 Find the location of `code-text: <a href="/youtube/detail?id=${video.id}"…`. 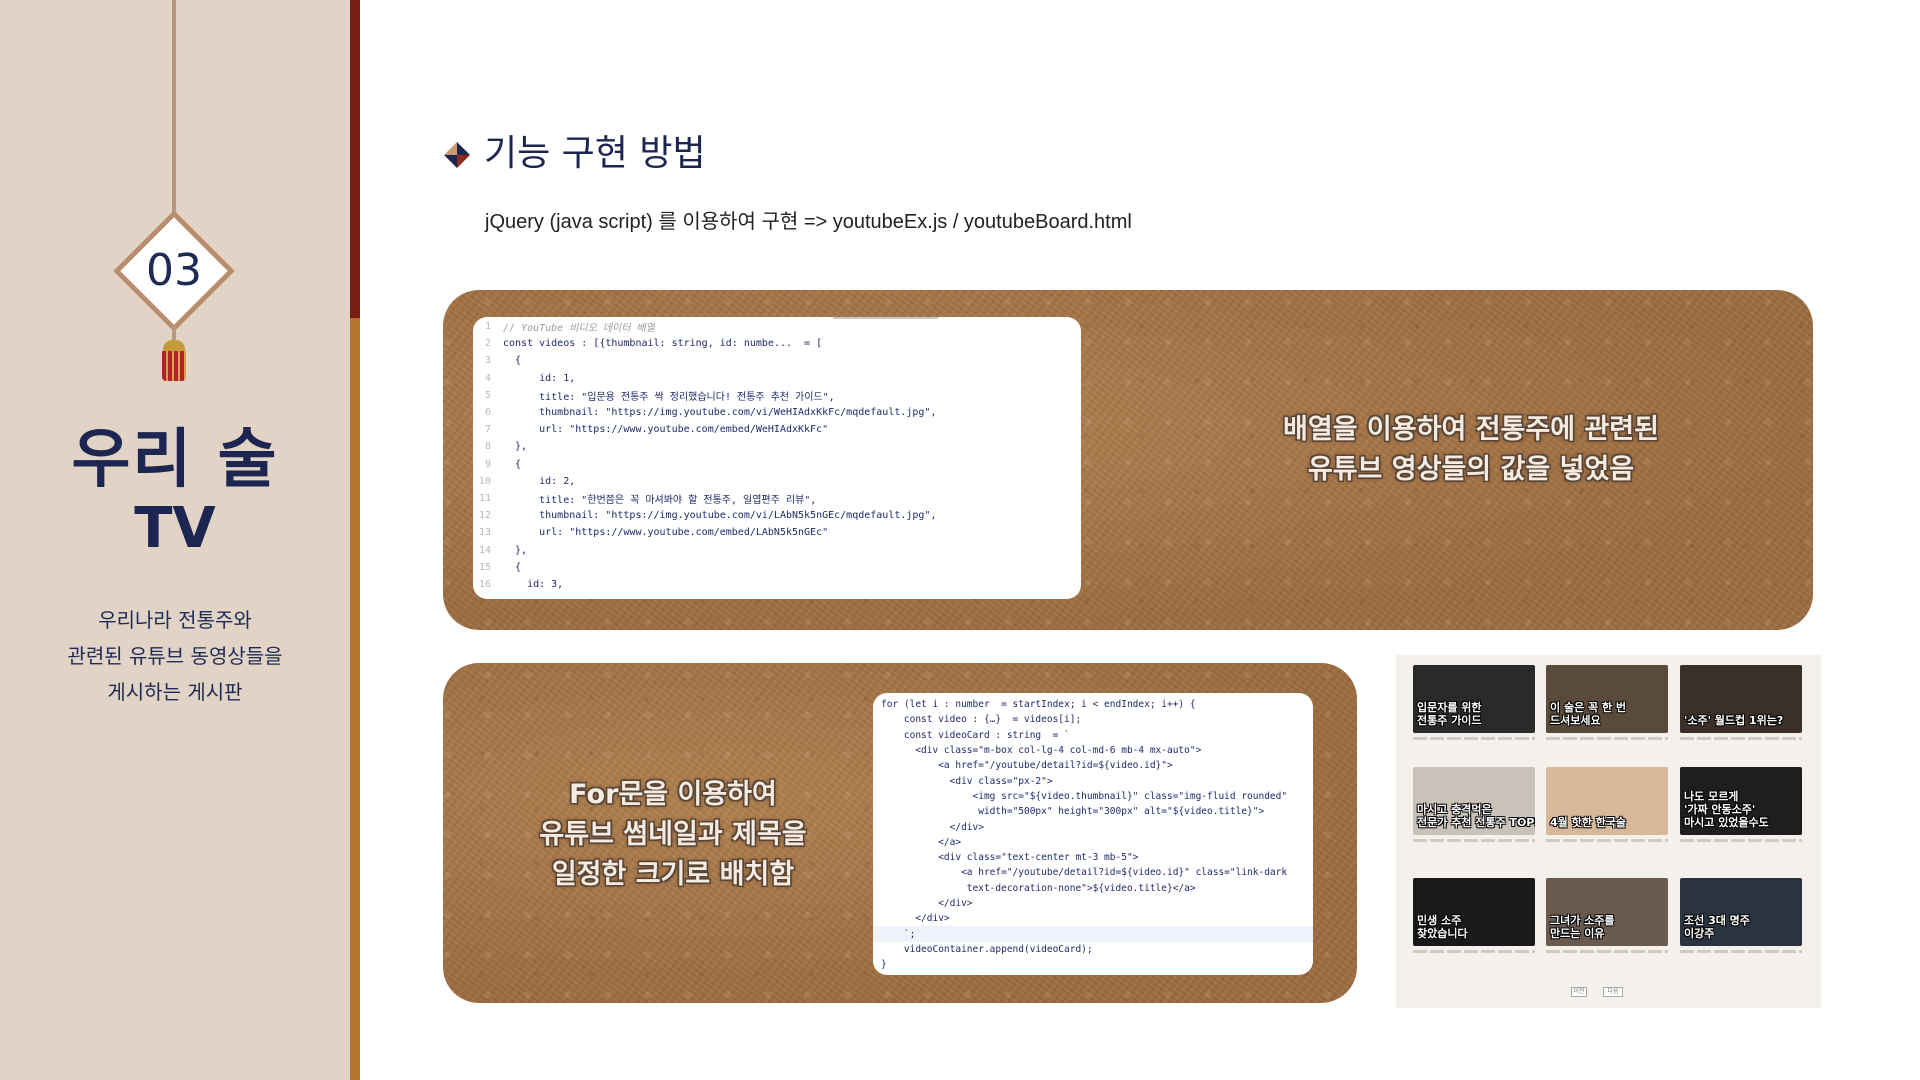

code-text: <a href="/youtube/detail?id=${video.id}"… is located at coordinates (1027, 766).